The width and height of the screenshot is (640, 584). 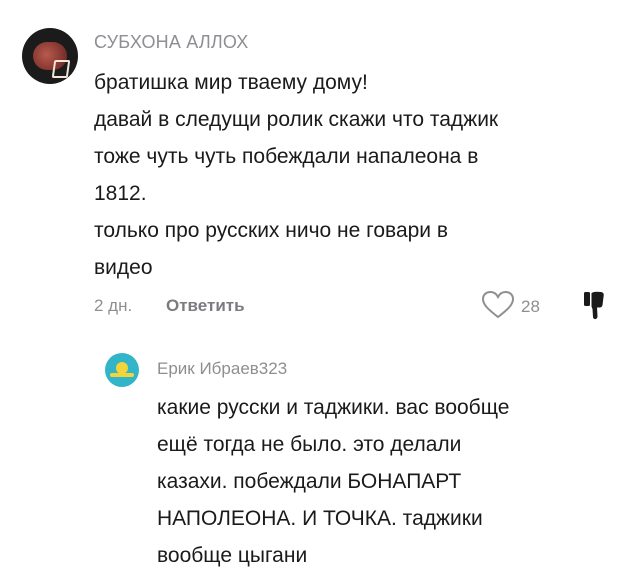 I want to click on flag-eagle, so click(x=122, y=375).